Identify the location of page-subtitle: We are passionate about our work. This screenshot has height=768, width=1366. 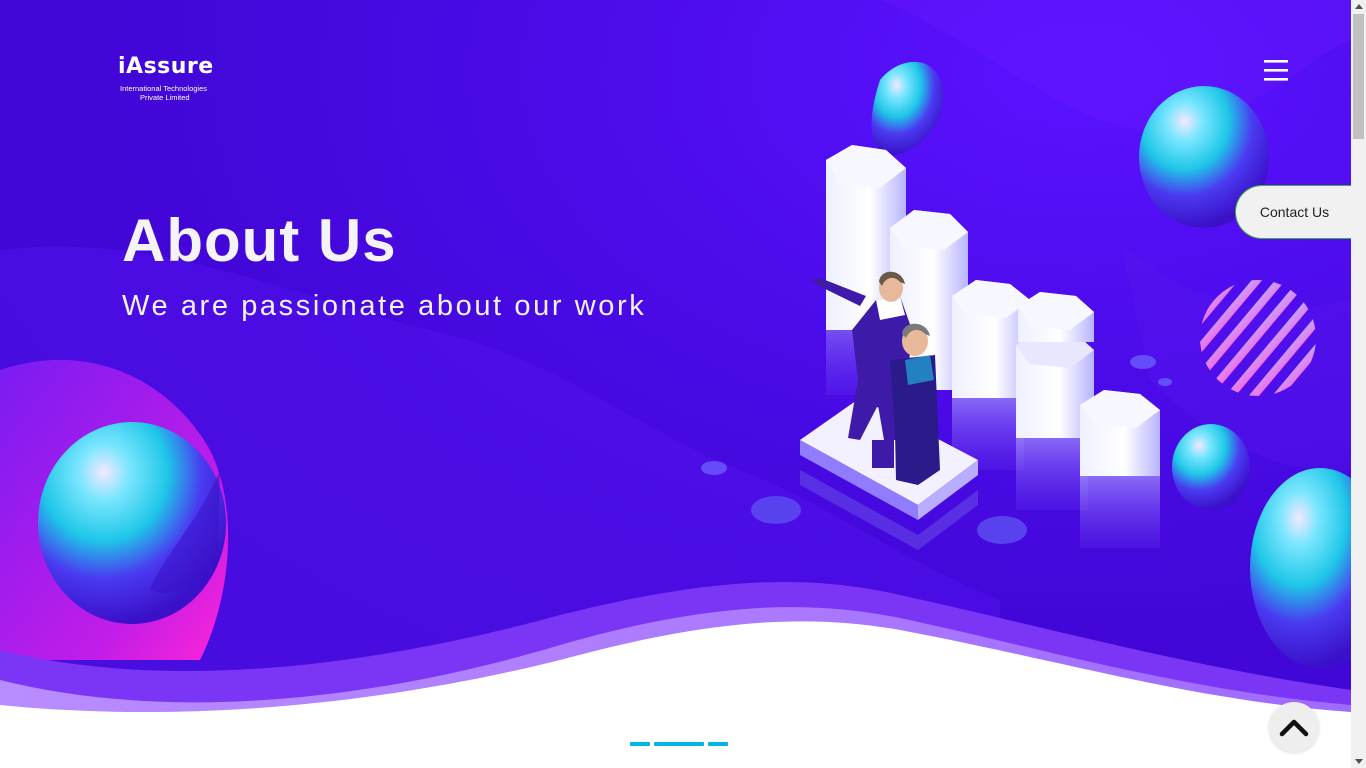
(384, 306).